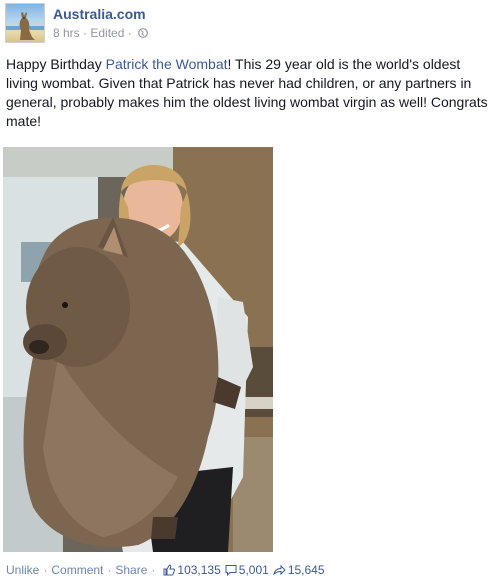  I want to click on unlike-link: Unlike, so click(22, 570).